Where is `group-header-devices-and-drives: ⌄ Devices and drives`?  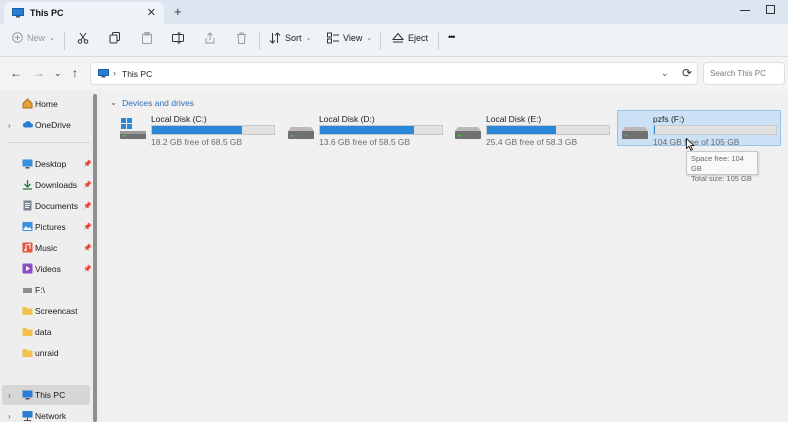 group-header-devices-and-drives: ⌄ Devices and drives is located at coordinates (152, 102).